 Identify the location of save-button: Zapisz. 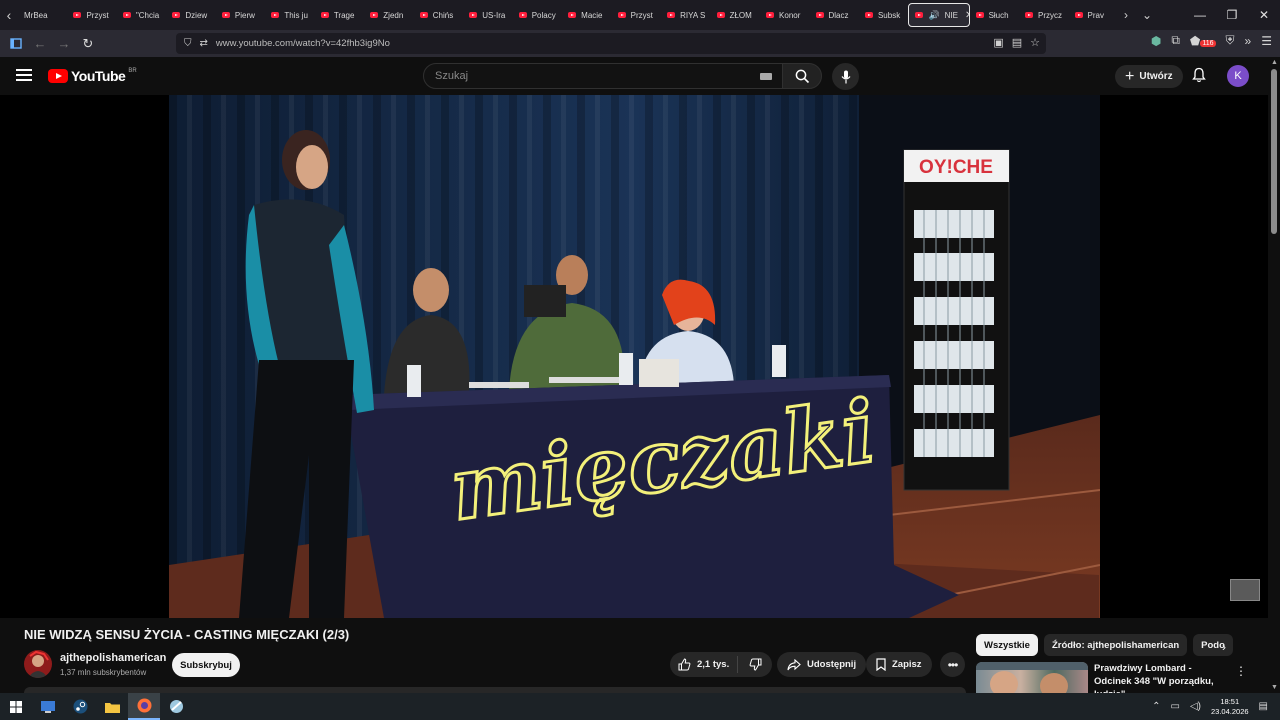
(899, 664).